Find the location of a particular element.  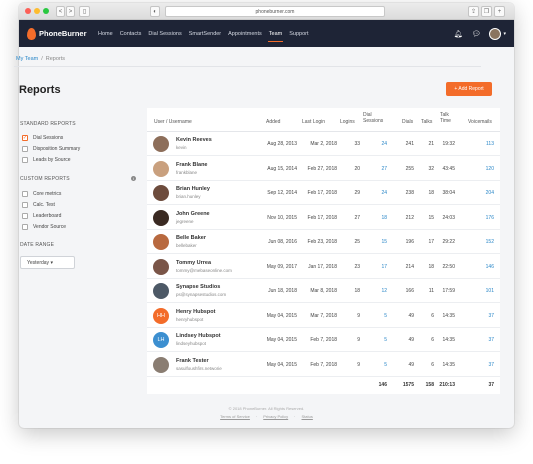

cell-dial-sessions: 18 is located at coordinates (384, 218).